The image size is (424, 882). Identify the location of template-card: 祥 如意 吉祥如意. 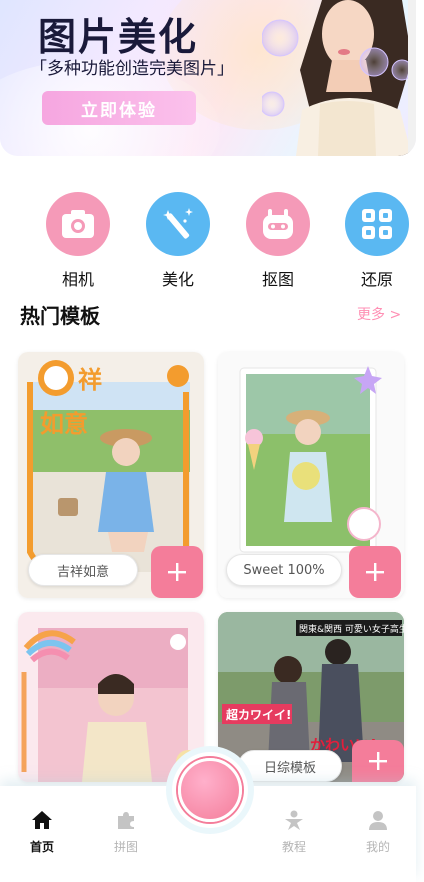
(111, 475).